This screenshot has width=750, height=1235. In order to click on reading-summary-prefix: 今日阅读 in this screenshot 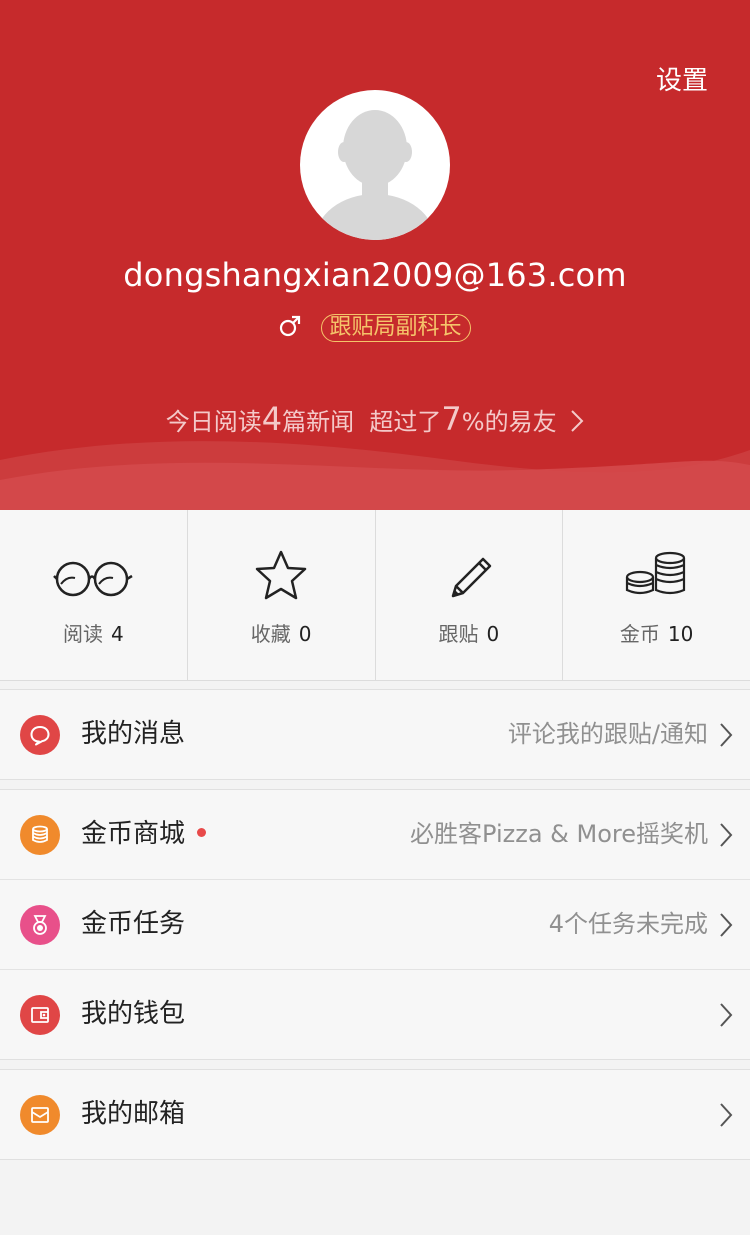, I will do `click(213, 422)`.